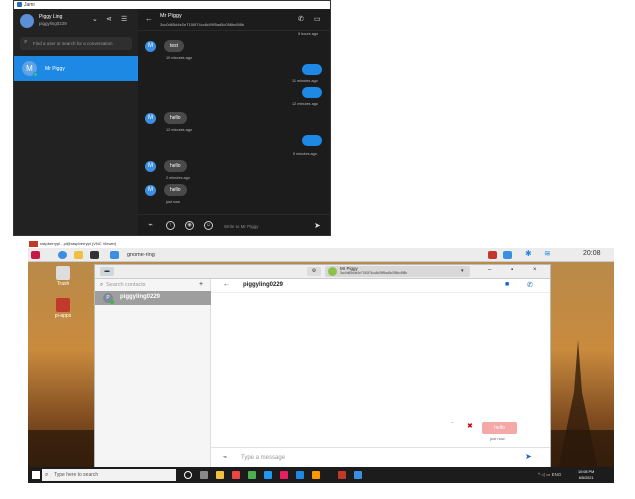 This screenshot has width=635, height=499. Describe the element at coordinates (549, 475) in the screenshot. I see `system-tray: ^ ◁ ▭ ENG` at that location.